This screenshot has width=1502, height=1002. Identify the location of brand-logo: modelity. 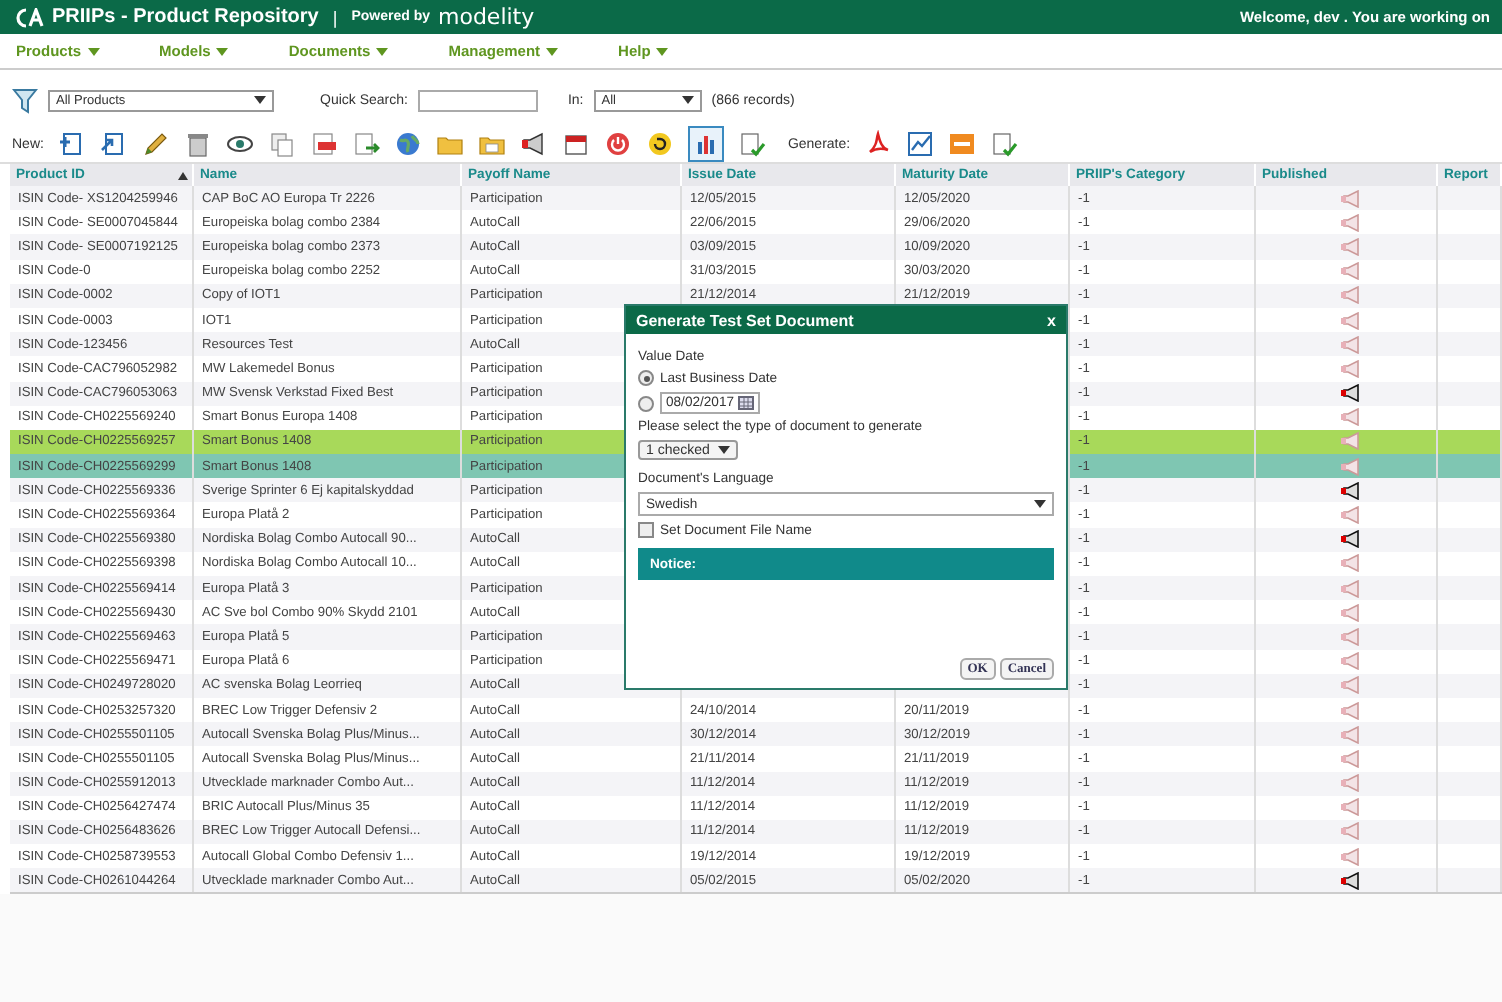
(486, 17).